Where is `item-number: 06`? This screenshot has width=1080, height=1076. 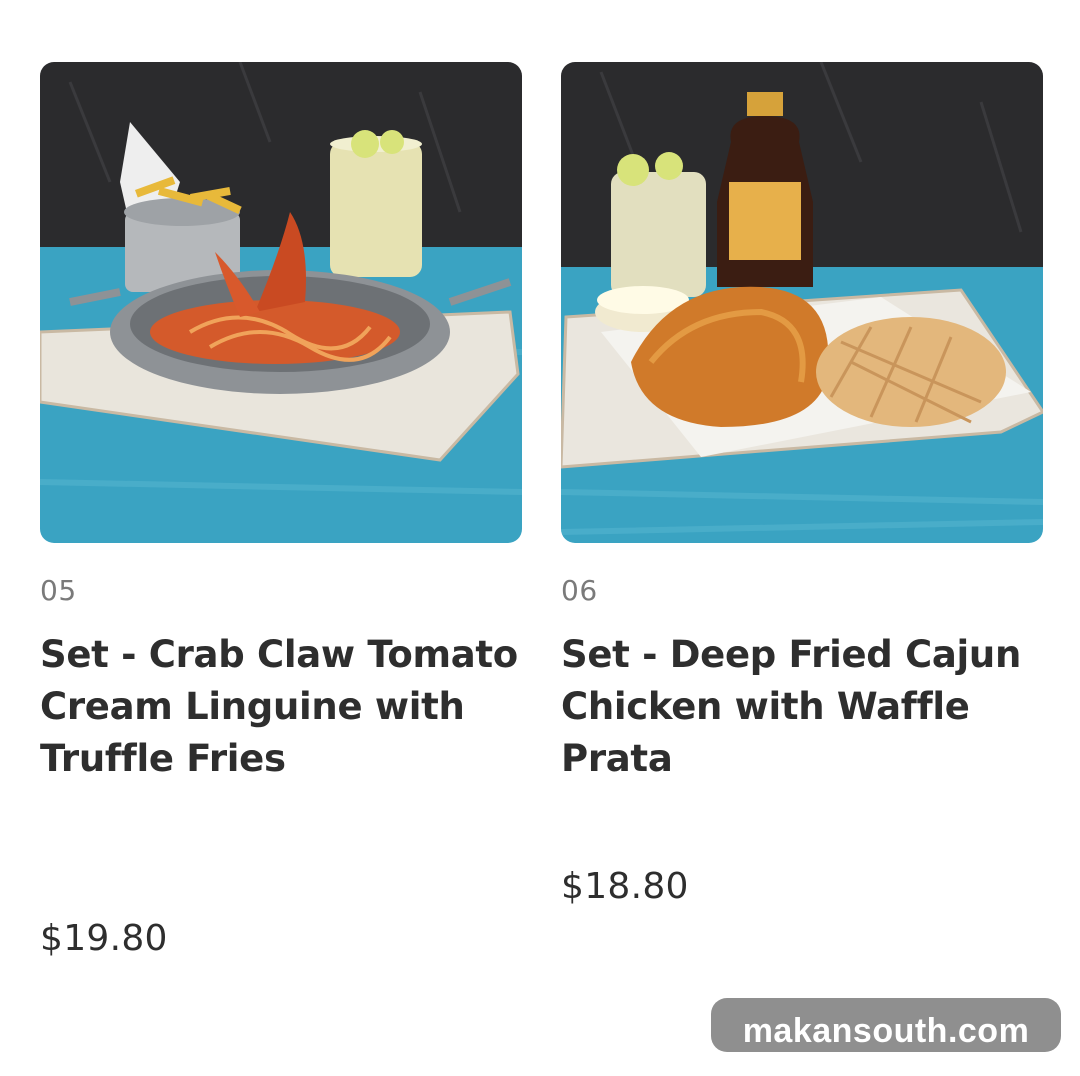 item-number: 06 is located at coordinates (579, 590).